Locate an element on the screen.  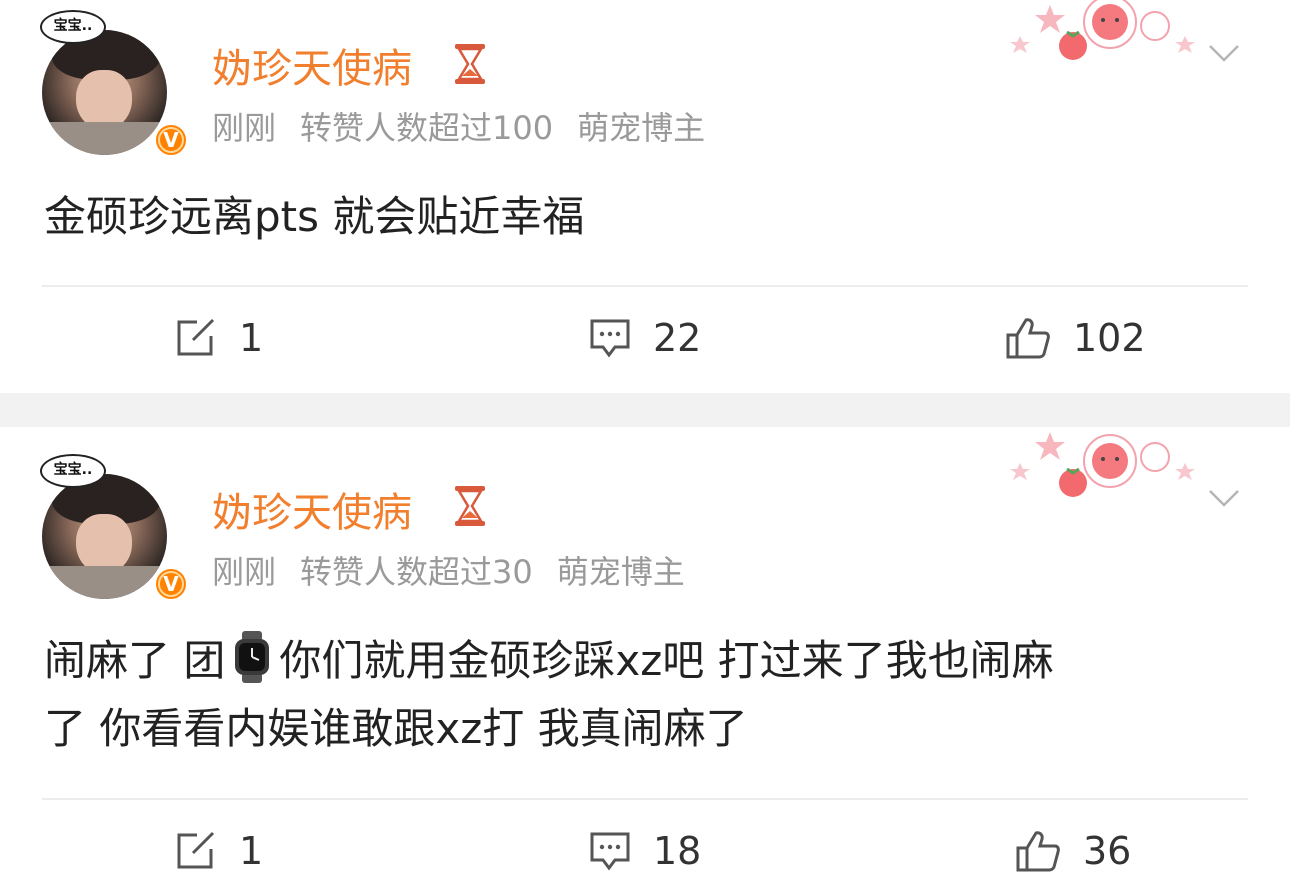
like-button: 102 is located at coordinates (1075, 338).